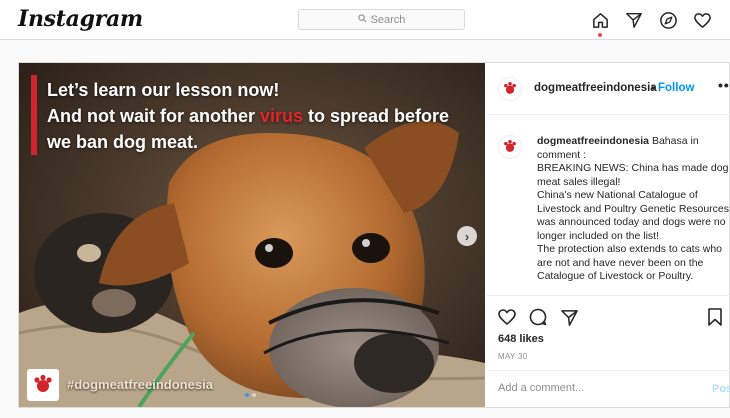 Image resolution: width=730 pixels, height=418 pixels. Describe the element at coordinates (140, 384) in the screenshot. I see `photo-hashtag: #dogmeatfreeindonesia` at that location.